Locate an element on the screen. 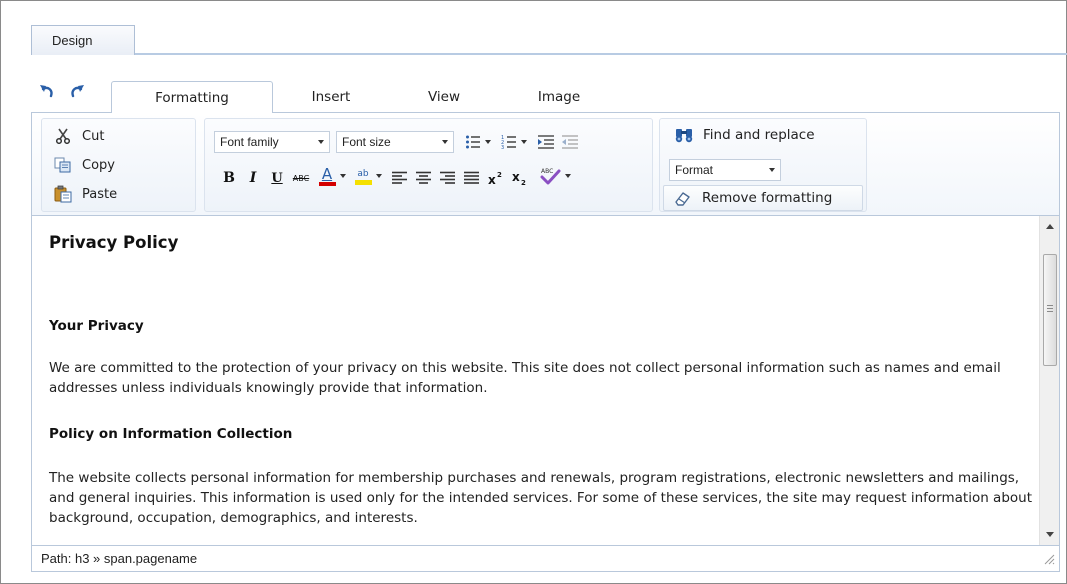 This screenshot has width=1067, height=584. outdent-button is located at coordinates (570, 142).